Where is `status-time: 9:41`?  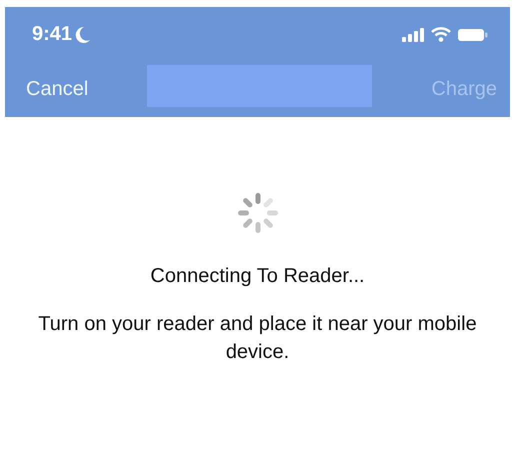 status-time: 9:41 is located at coordinates (52, 34).